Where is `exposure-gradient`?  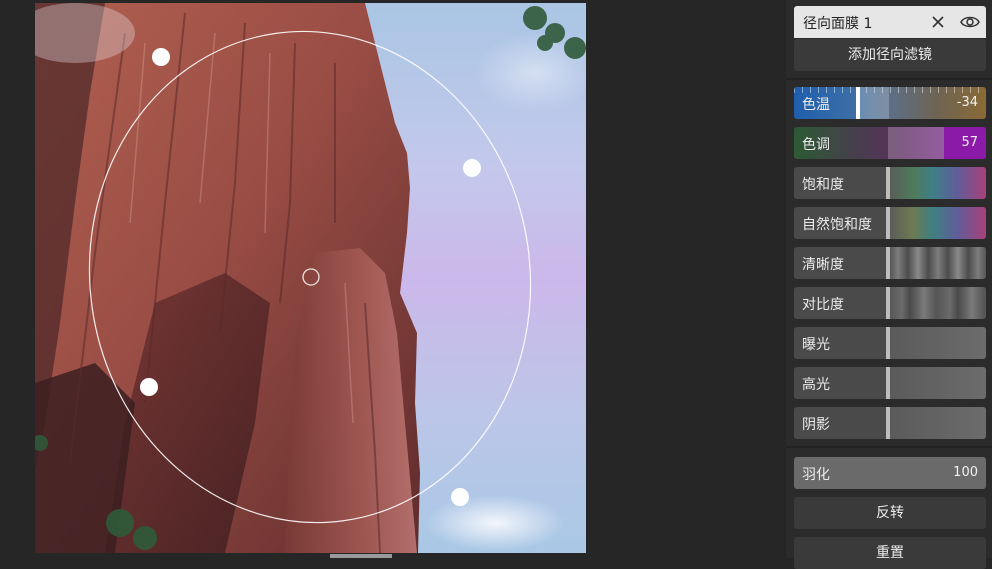 exposure-gradient is located at coordinates (937, 343).